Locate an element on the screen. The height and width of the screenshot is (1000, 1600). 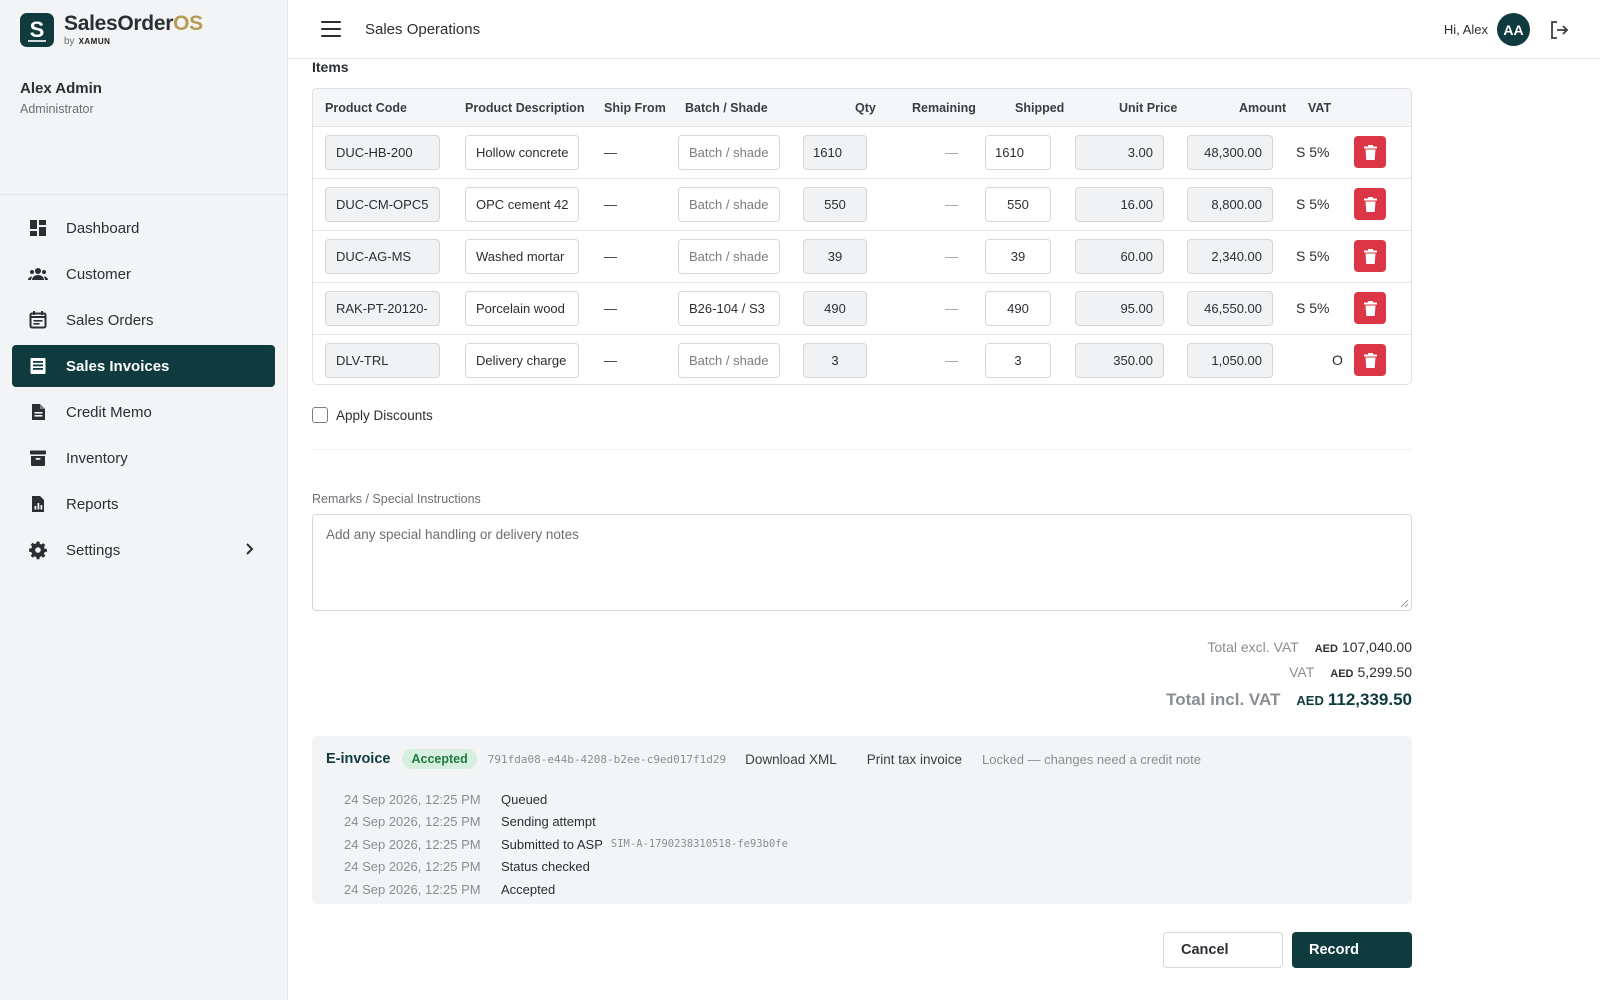
user-greeting: Hi, Alex is located at coordinates (1465, 29).